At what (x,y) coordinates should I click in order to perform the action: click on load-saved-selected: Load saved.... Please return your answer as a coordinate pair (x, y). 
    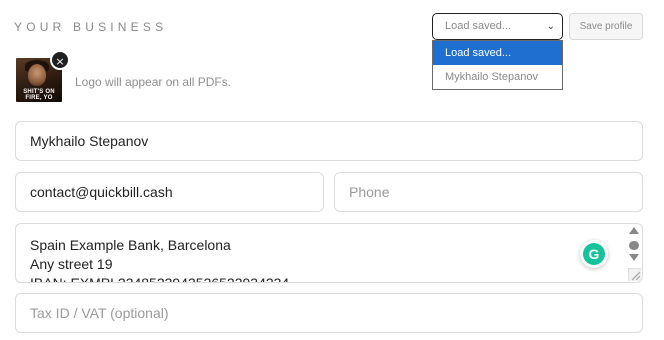
    Looking at the image, I should click on (478, 26).